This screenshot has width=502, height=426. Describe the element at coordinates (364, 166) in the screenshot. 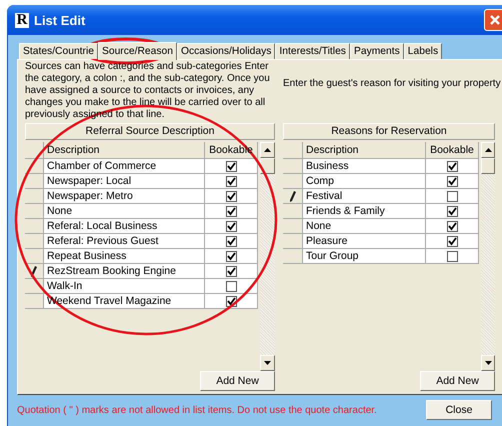

I see `table-cell: Business` at that location.